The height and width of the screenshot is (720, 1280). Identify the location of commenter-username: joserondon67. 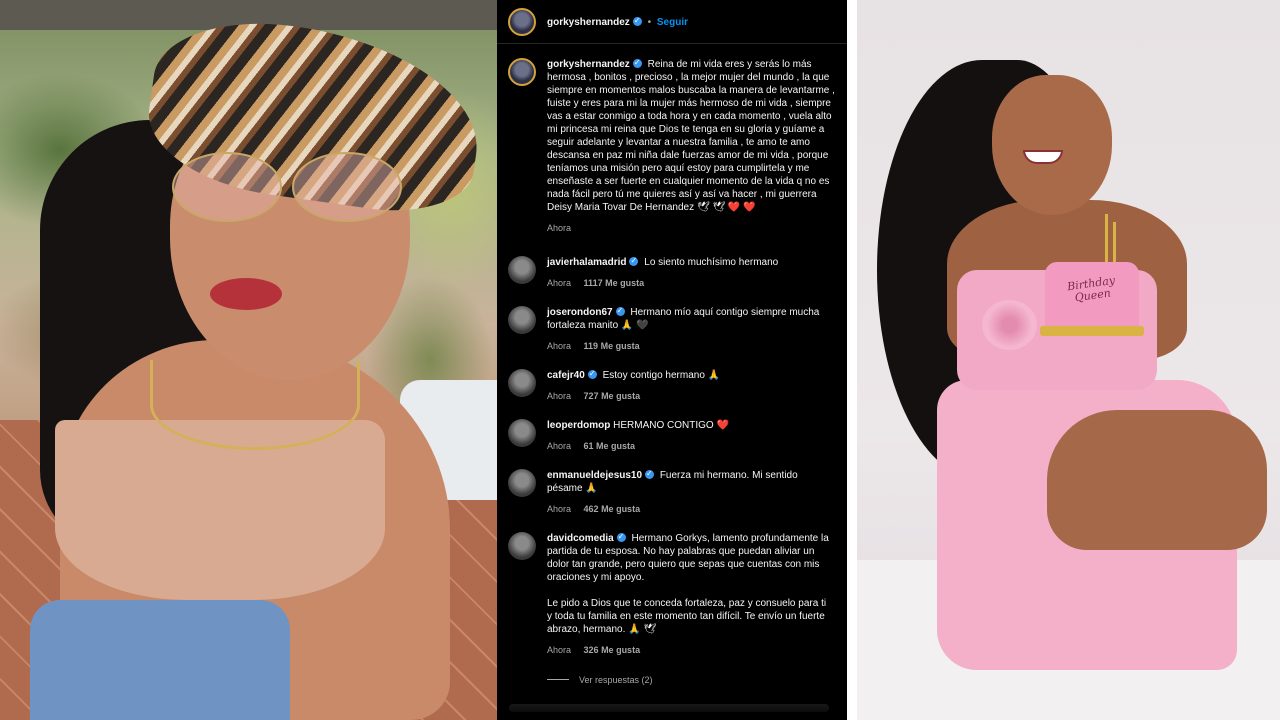
(580, 312).